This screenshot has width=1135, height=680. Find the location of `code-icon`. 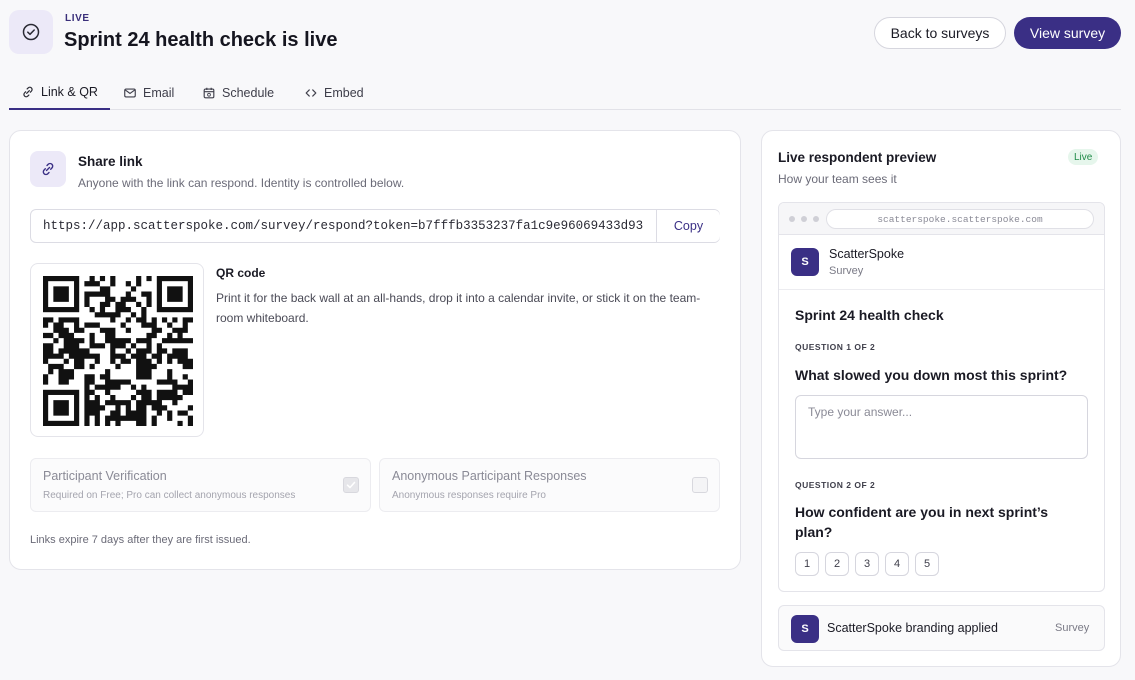

code-icon is located at coordinates (311, 92).